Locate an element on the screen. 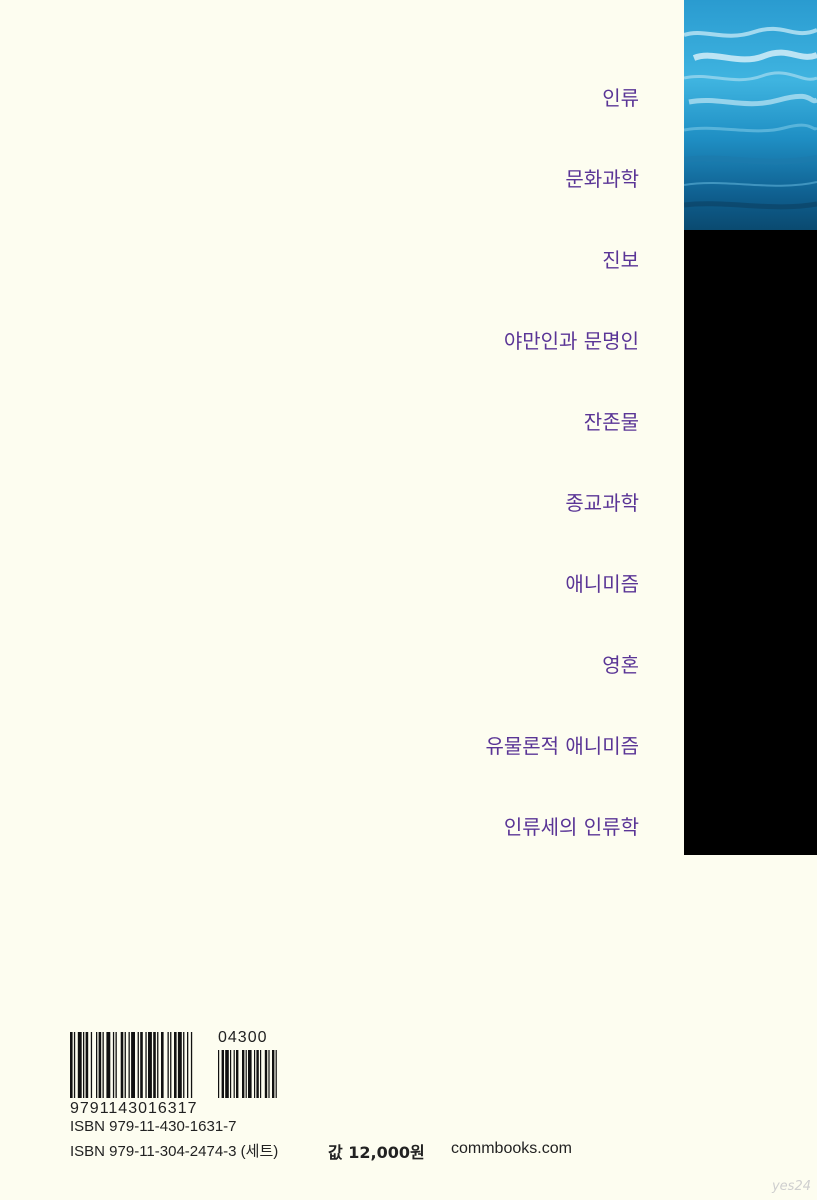  keyword-item: 진보 is located at coordinates (620, 260).